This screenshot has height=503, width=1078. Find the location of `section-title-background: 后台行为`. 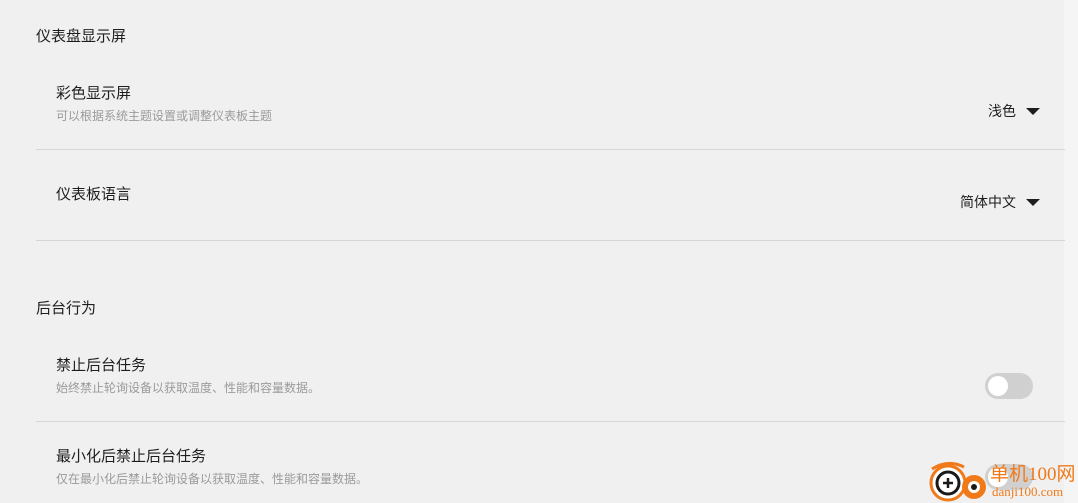

section-title-background: 后台行为 is located at coordinates (66, 308).